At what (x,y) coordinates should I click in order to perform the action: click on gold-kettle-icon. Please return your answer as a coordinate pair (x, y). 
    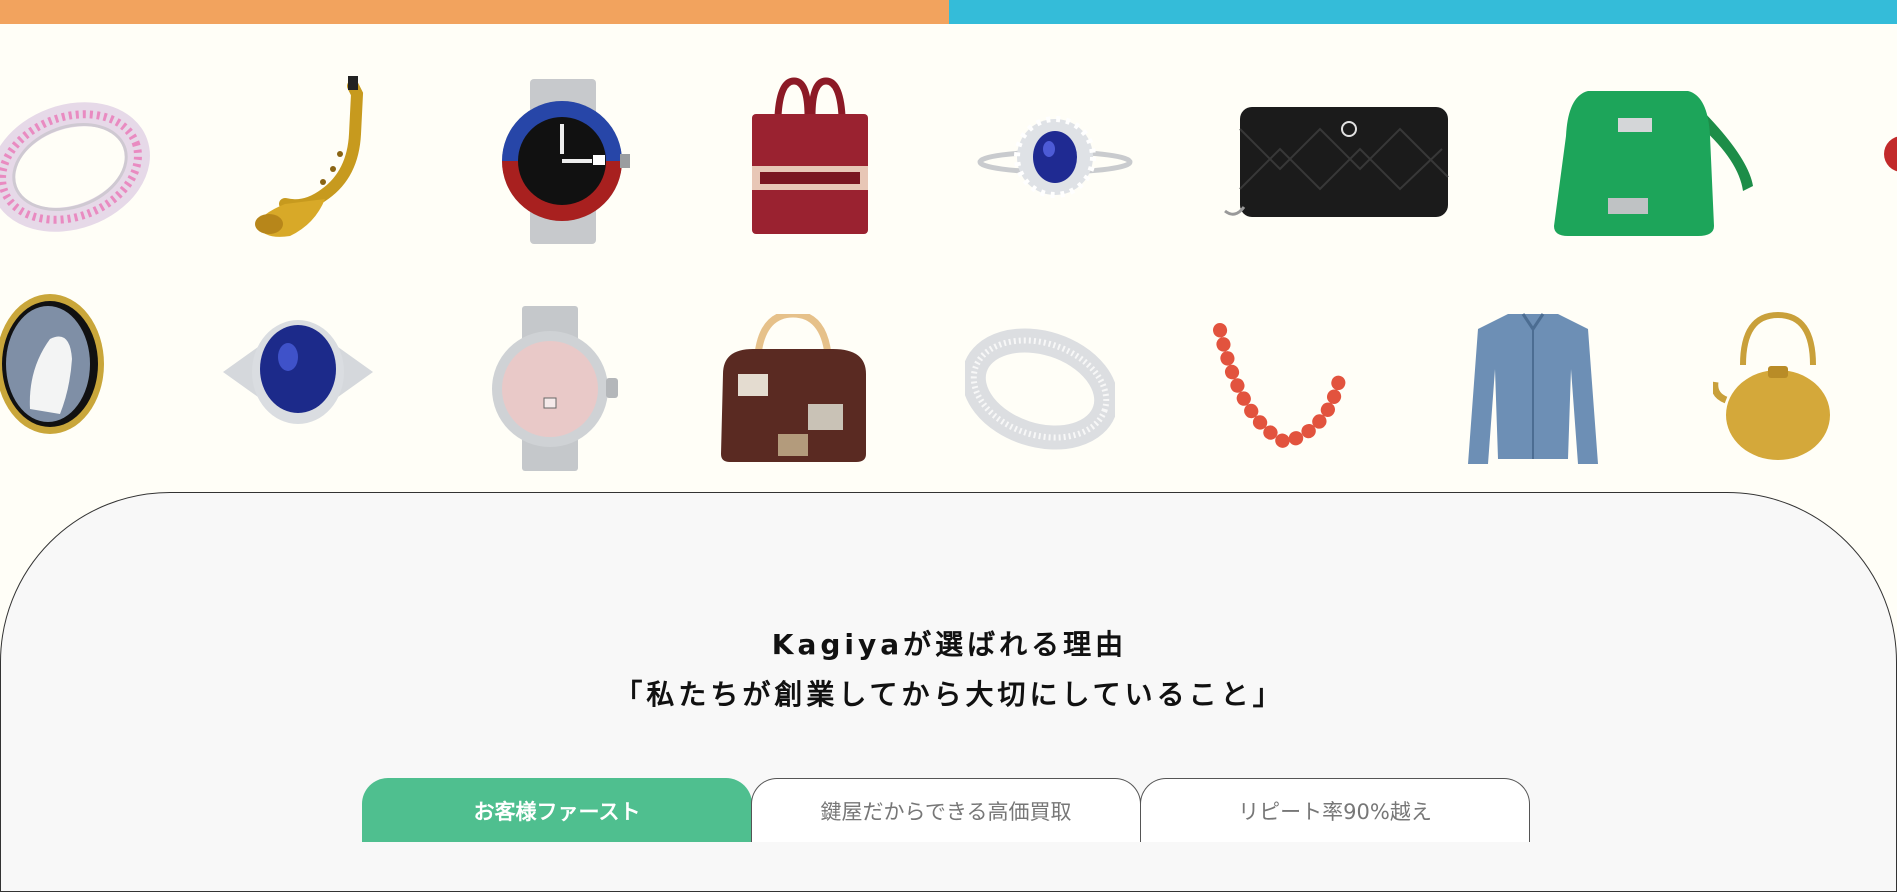
    Looking at the image, I should click on (1774, 392).